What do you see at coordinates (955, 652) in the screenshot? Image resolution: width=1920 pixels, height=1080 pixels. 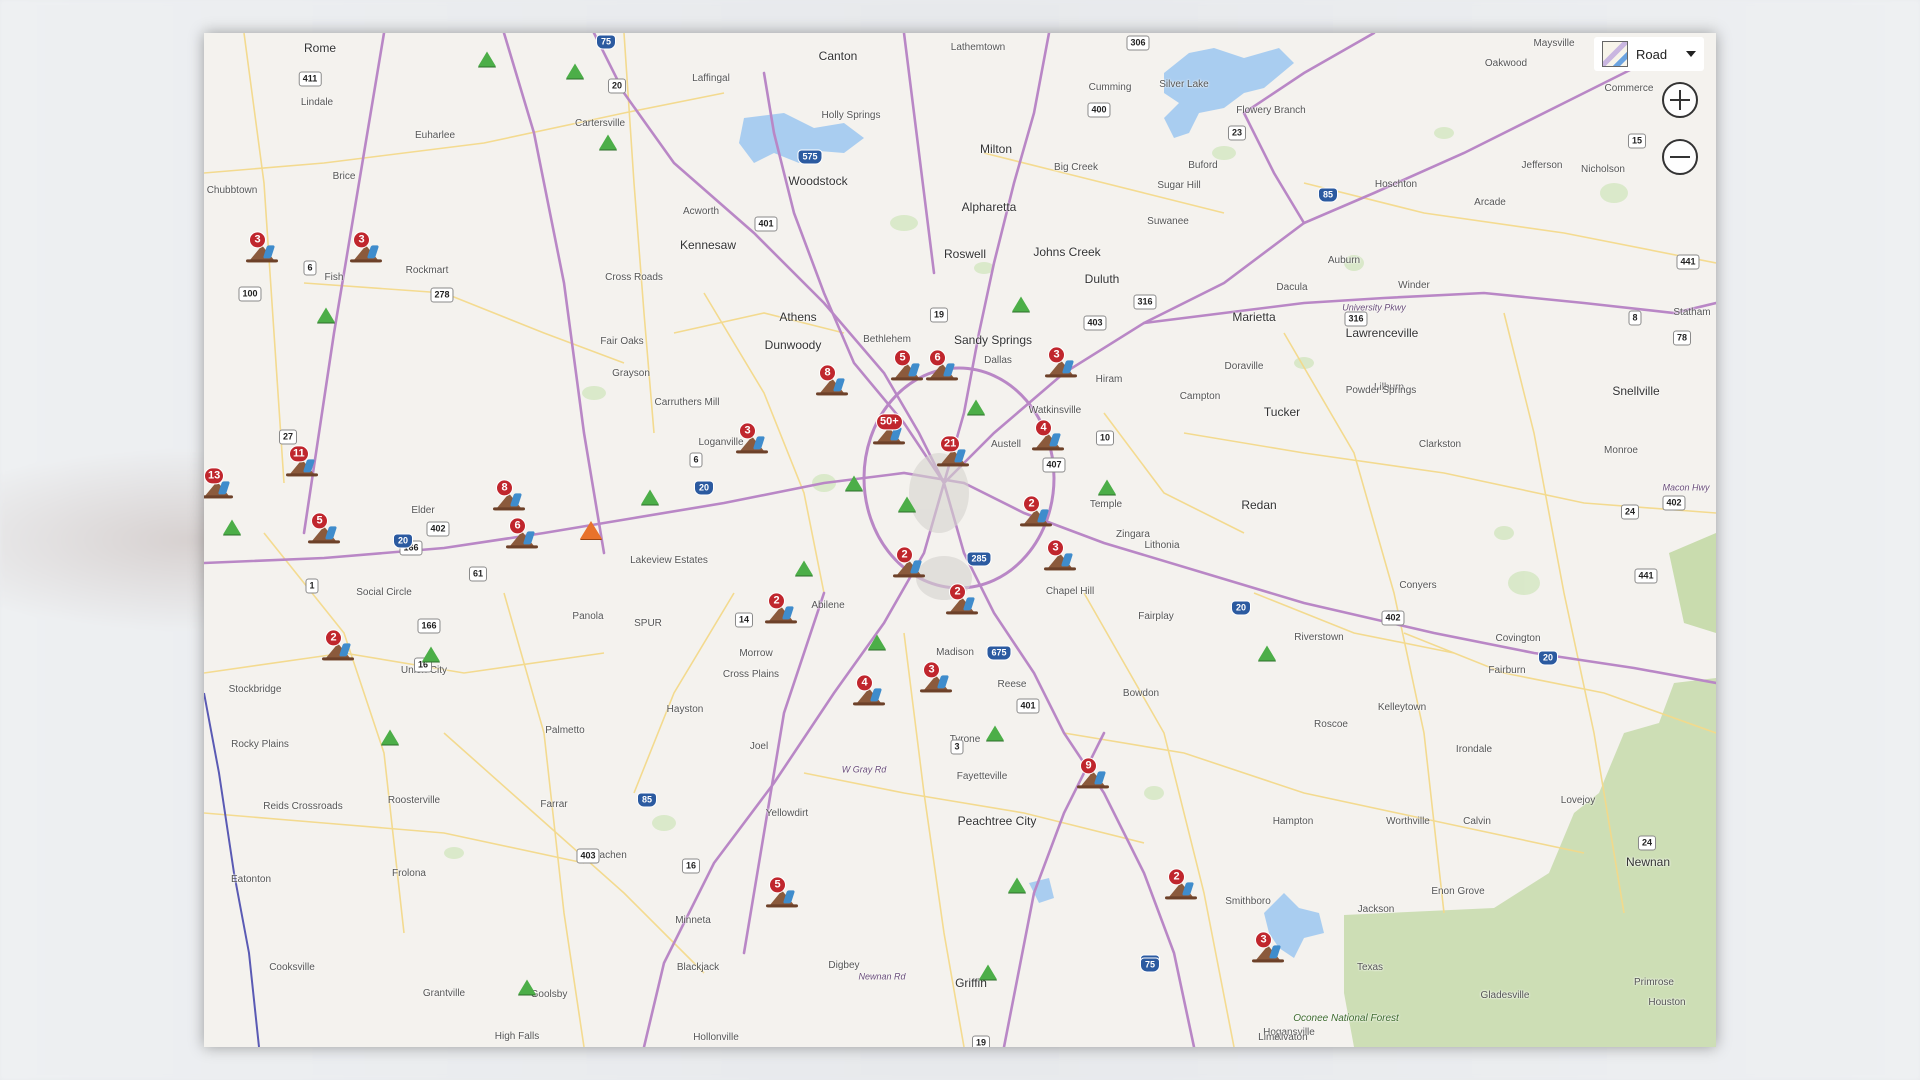 I see `place-label: Madison` at bounding box center [955, 652].